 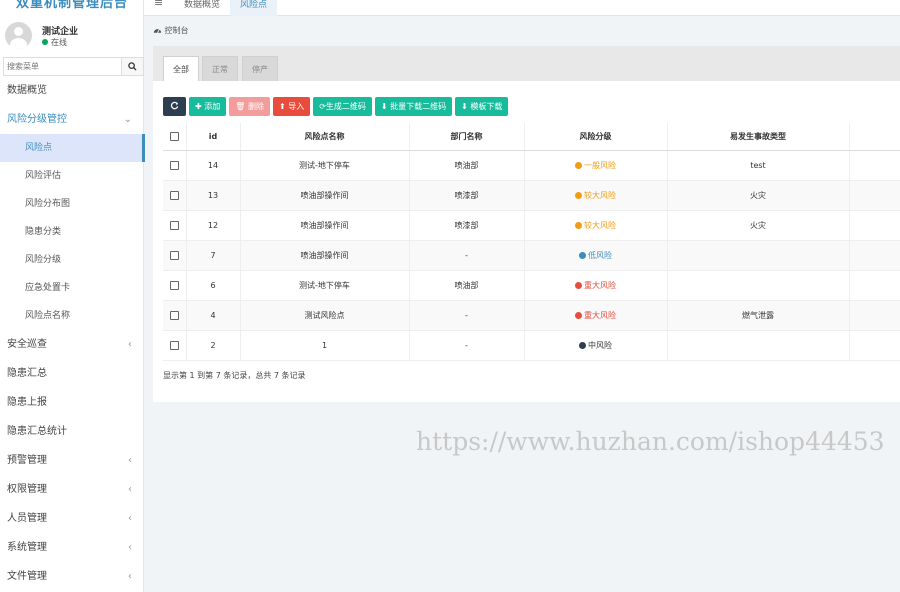 I want to click on column-header-id: id, so click(x=213, y=137).